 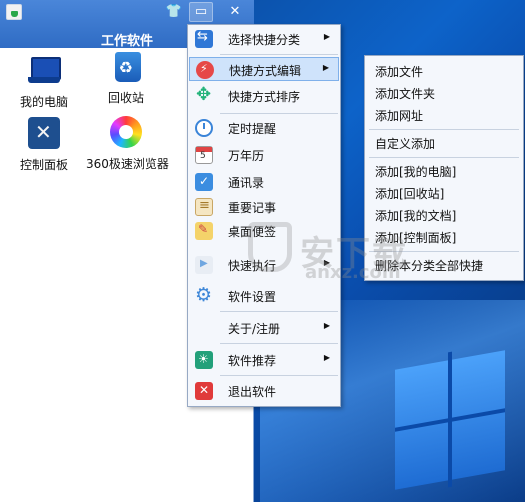 I want to click on submenu-item-custom-add: 自定义添加, so click(x=405, y=143).